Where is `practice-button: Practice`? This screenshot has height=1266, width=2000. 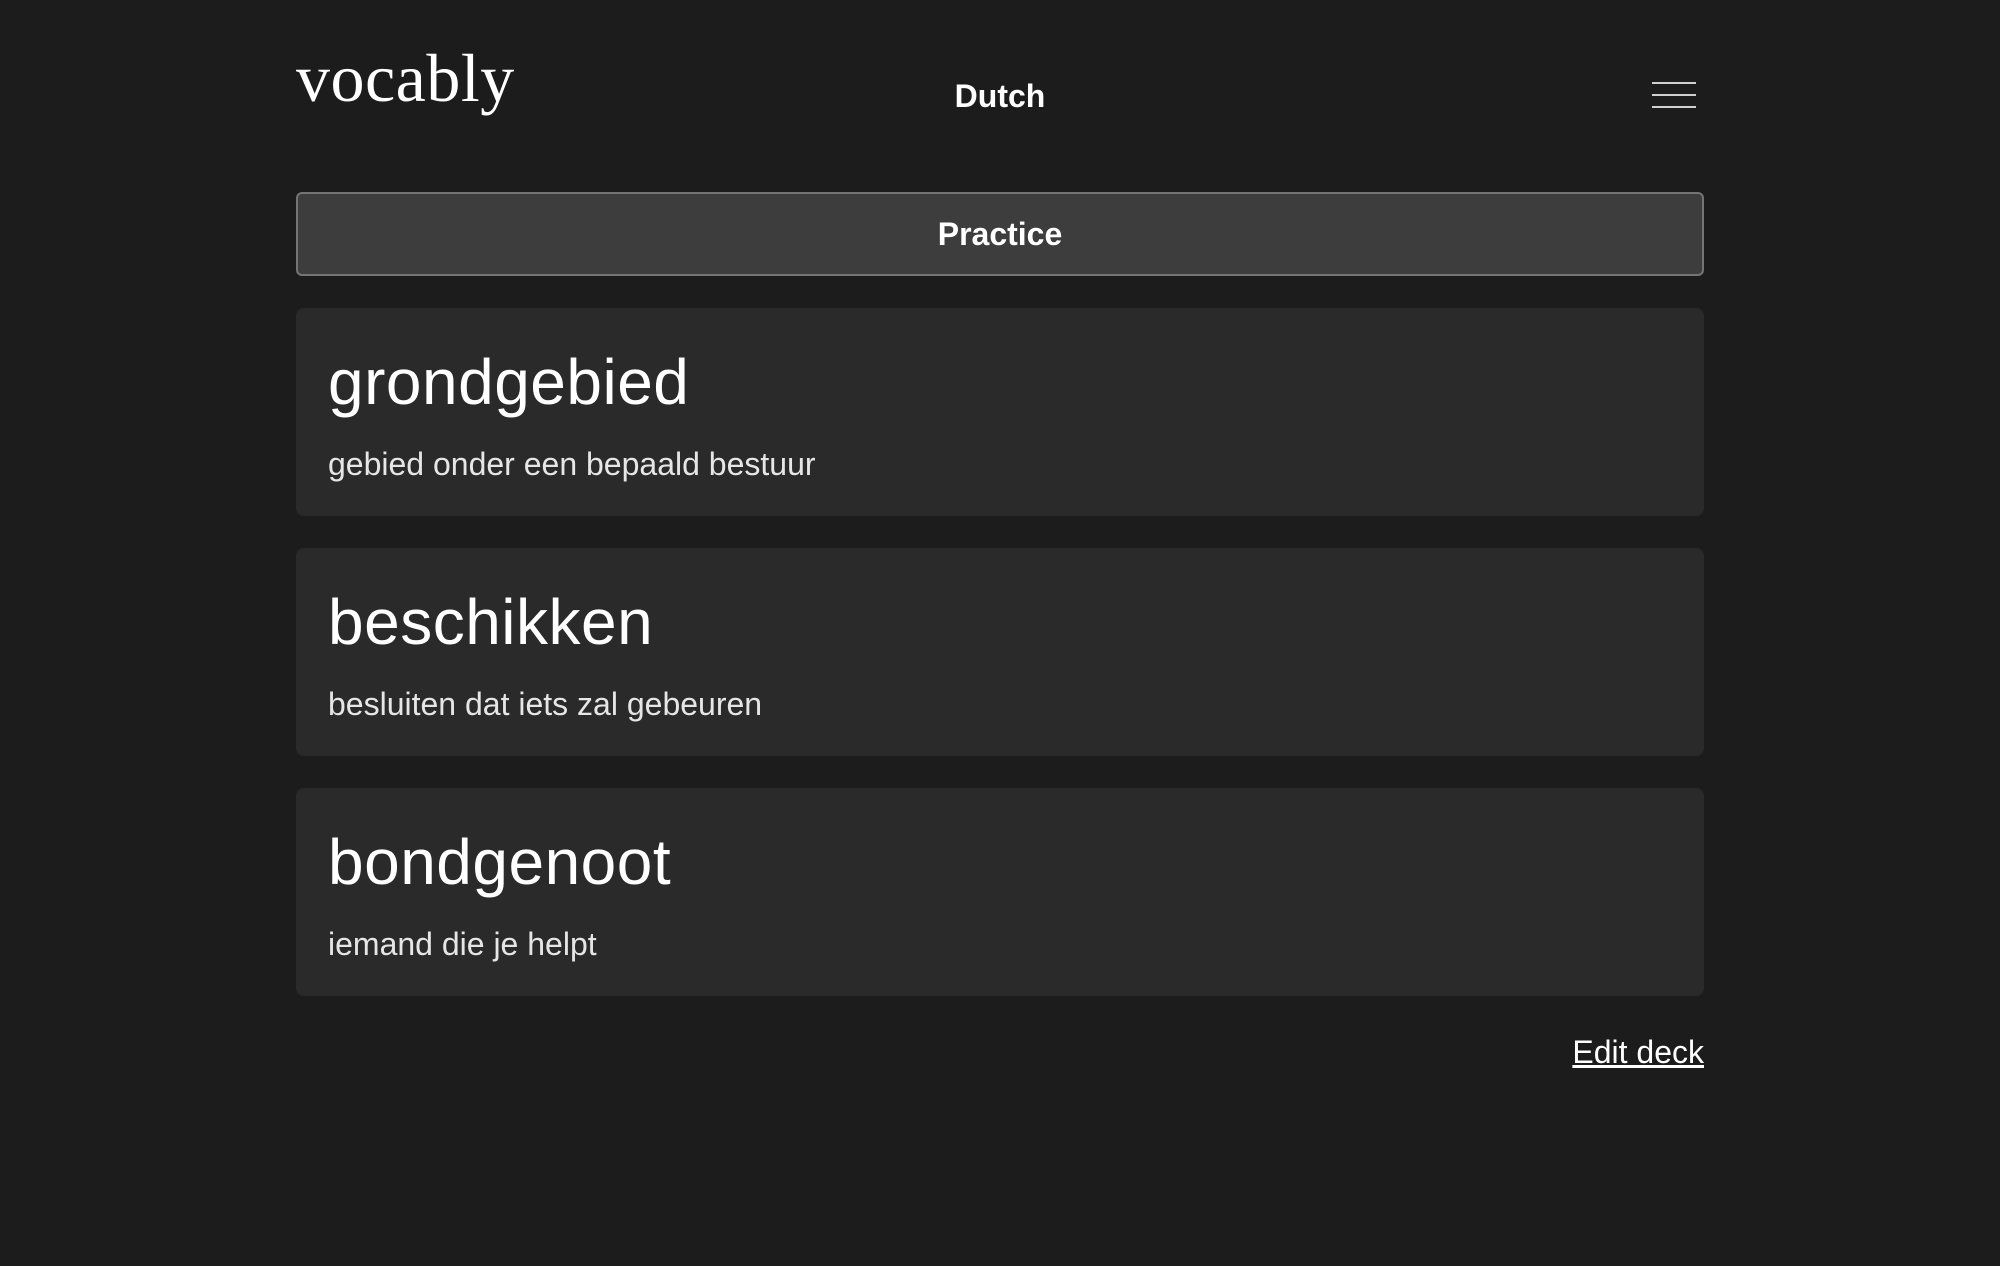 practice-button: Practice is located at coordinates (1000, 234).